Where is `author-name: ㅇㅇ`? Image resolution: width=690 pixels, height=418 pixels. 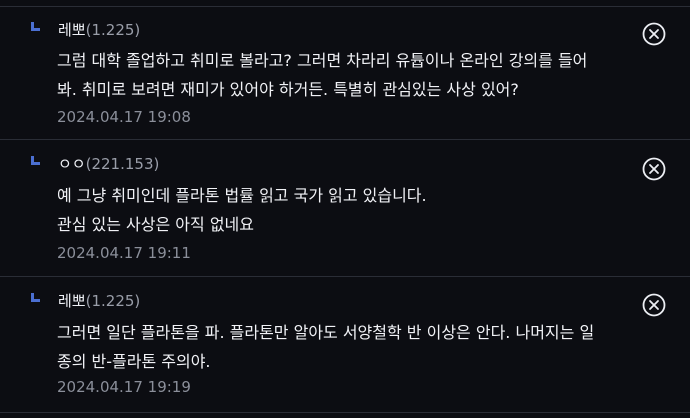
author-name: ㅇㅇ is located at coordinates (72, 164).